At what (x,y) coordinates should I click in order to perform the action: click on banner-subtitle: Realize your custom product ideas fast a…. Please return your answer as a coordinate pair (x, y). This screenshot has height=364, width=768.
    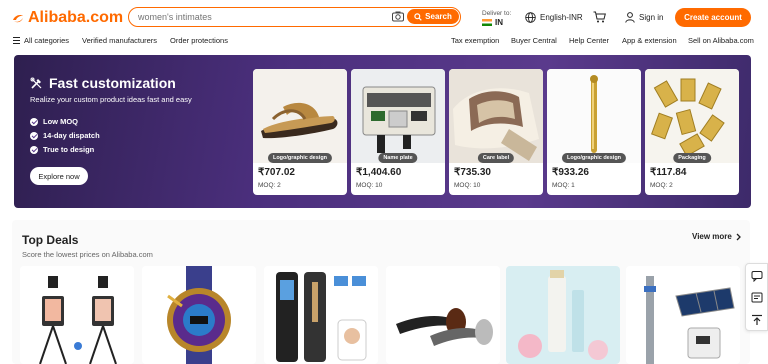
    Looking at the image, I should click on (111, 99).